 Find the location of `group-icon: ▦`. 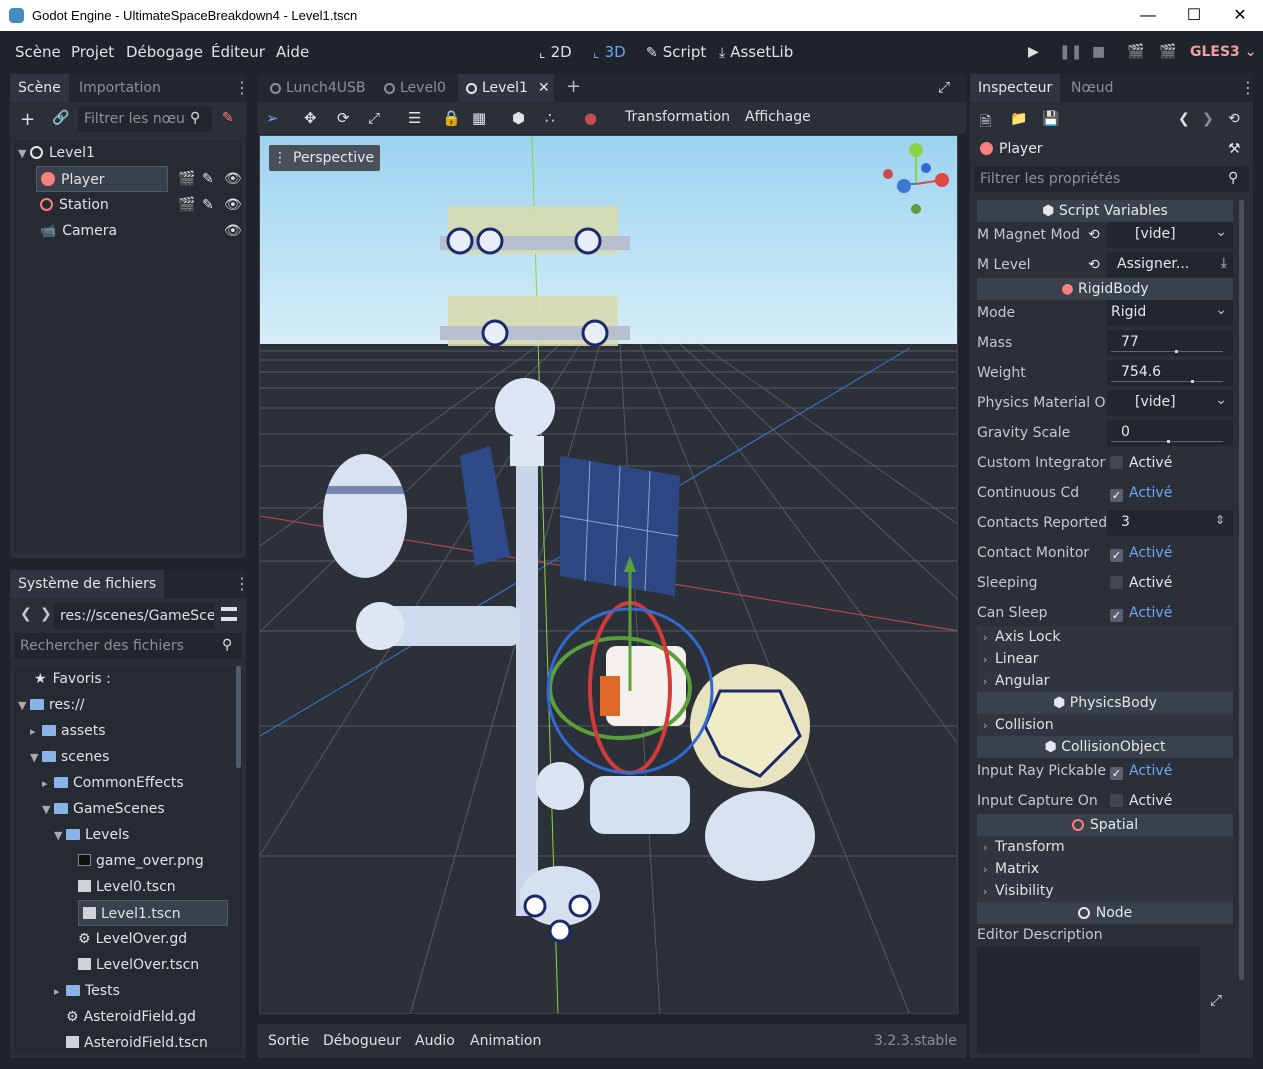

group-icon: ▦ is located at coordinates (479, 118).